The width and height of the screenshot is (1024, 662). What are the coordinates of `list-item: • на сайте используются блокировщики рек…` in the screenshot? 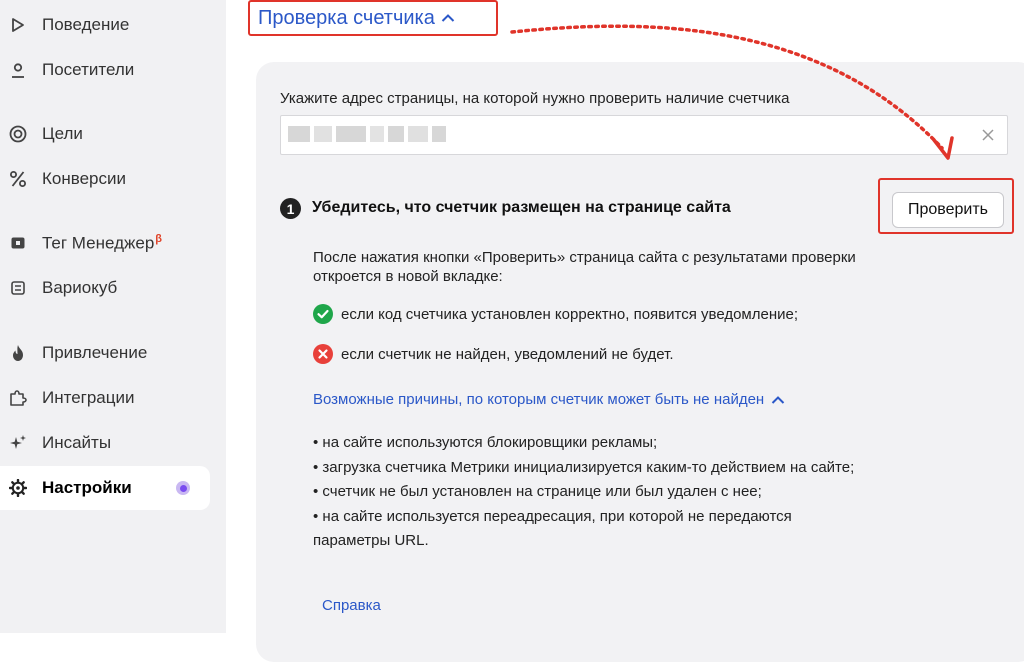 It's located at (485, 442).